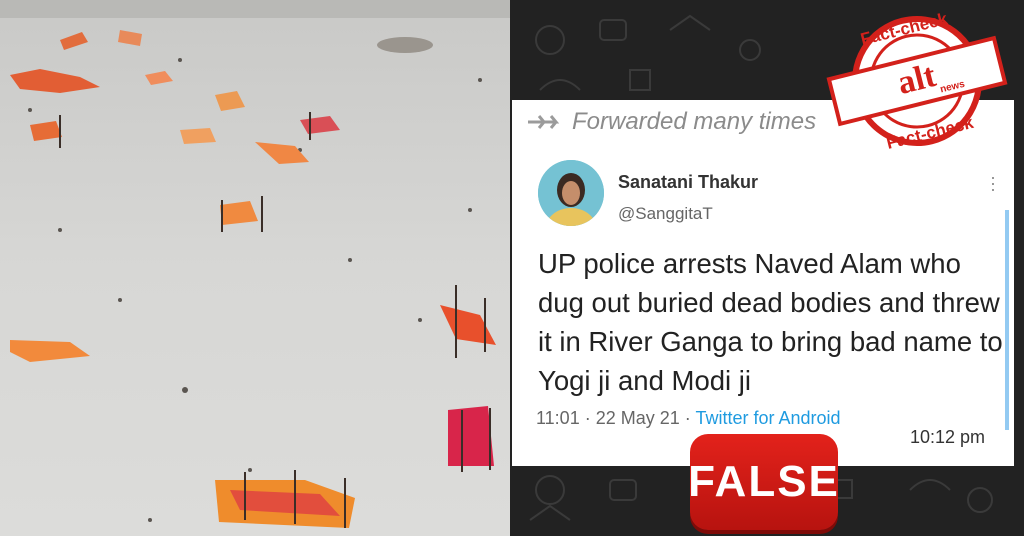  Describe the element at coordinates (665, 213) in the screenshot. I see `author-handle: @SanggitaT` at that location.